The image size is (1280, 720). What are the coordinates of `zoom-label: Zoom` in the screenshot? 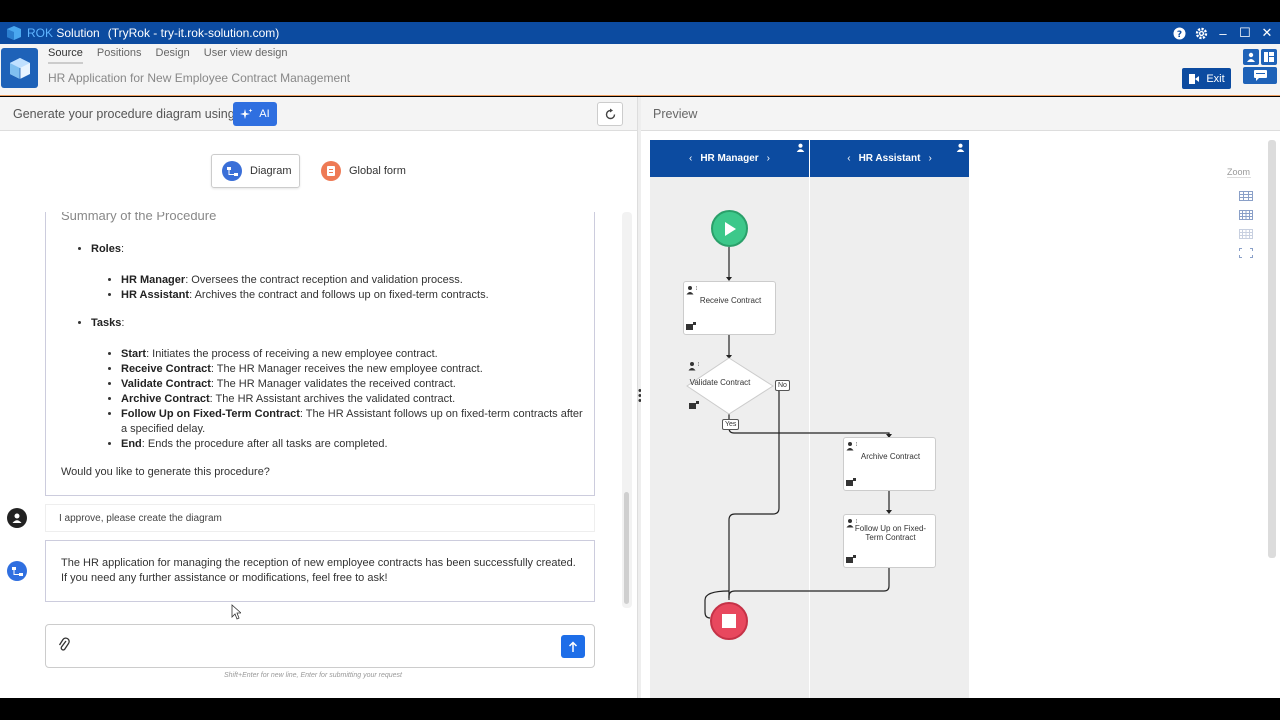 It's located at (1239, 172).